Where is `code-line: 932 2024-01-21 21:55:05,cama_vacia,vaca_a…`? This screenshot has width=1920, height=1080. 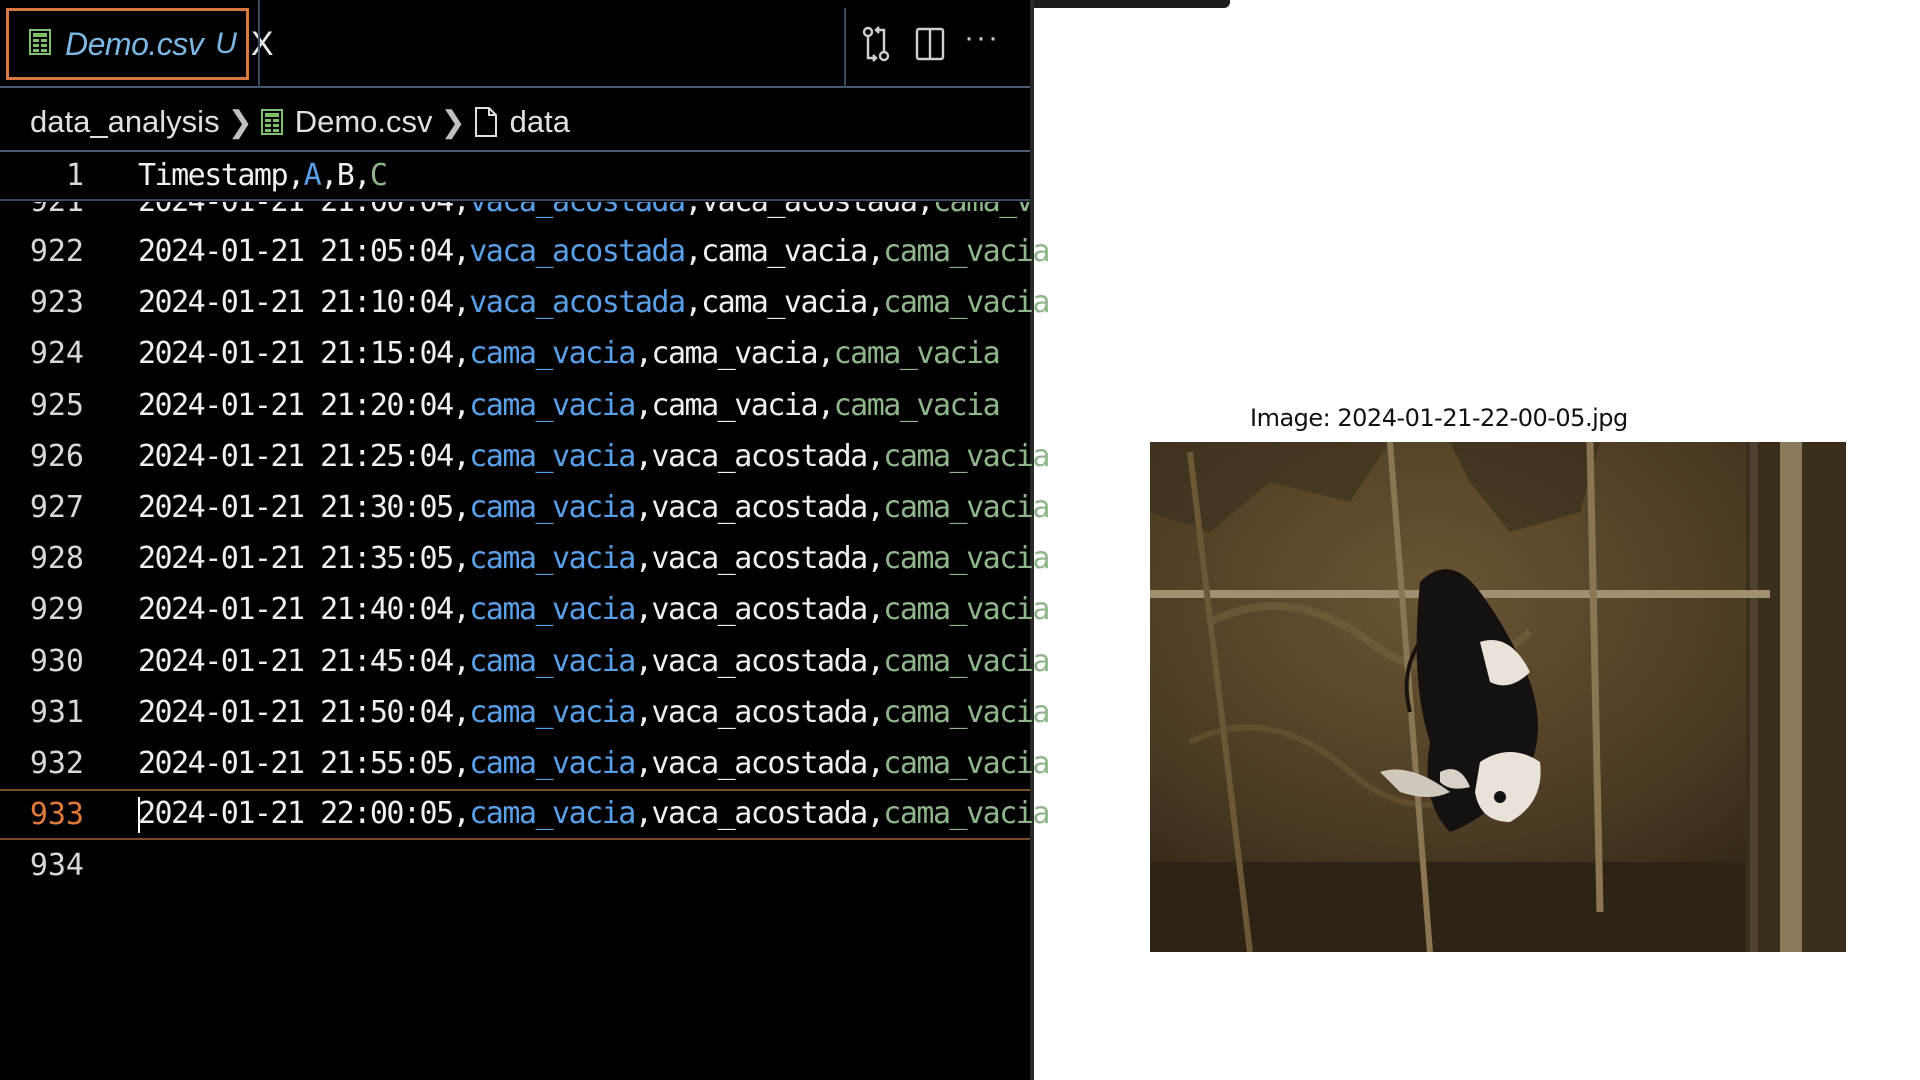
code-line: 932 2024-01-21 21:55:05,cama_vacia,vaca_a… is located at coordinates (525, 763).